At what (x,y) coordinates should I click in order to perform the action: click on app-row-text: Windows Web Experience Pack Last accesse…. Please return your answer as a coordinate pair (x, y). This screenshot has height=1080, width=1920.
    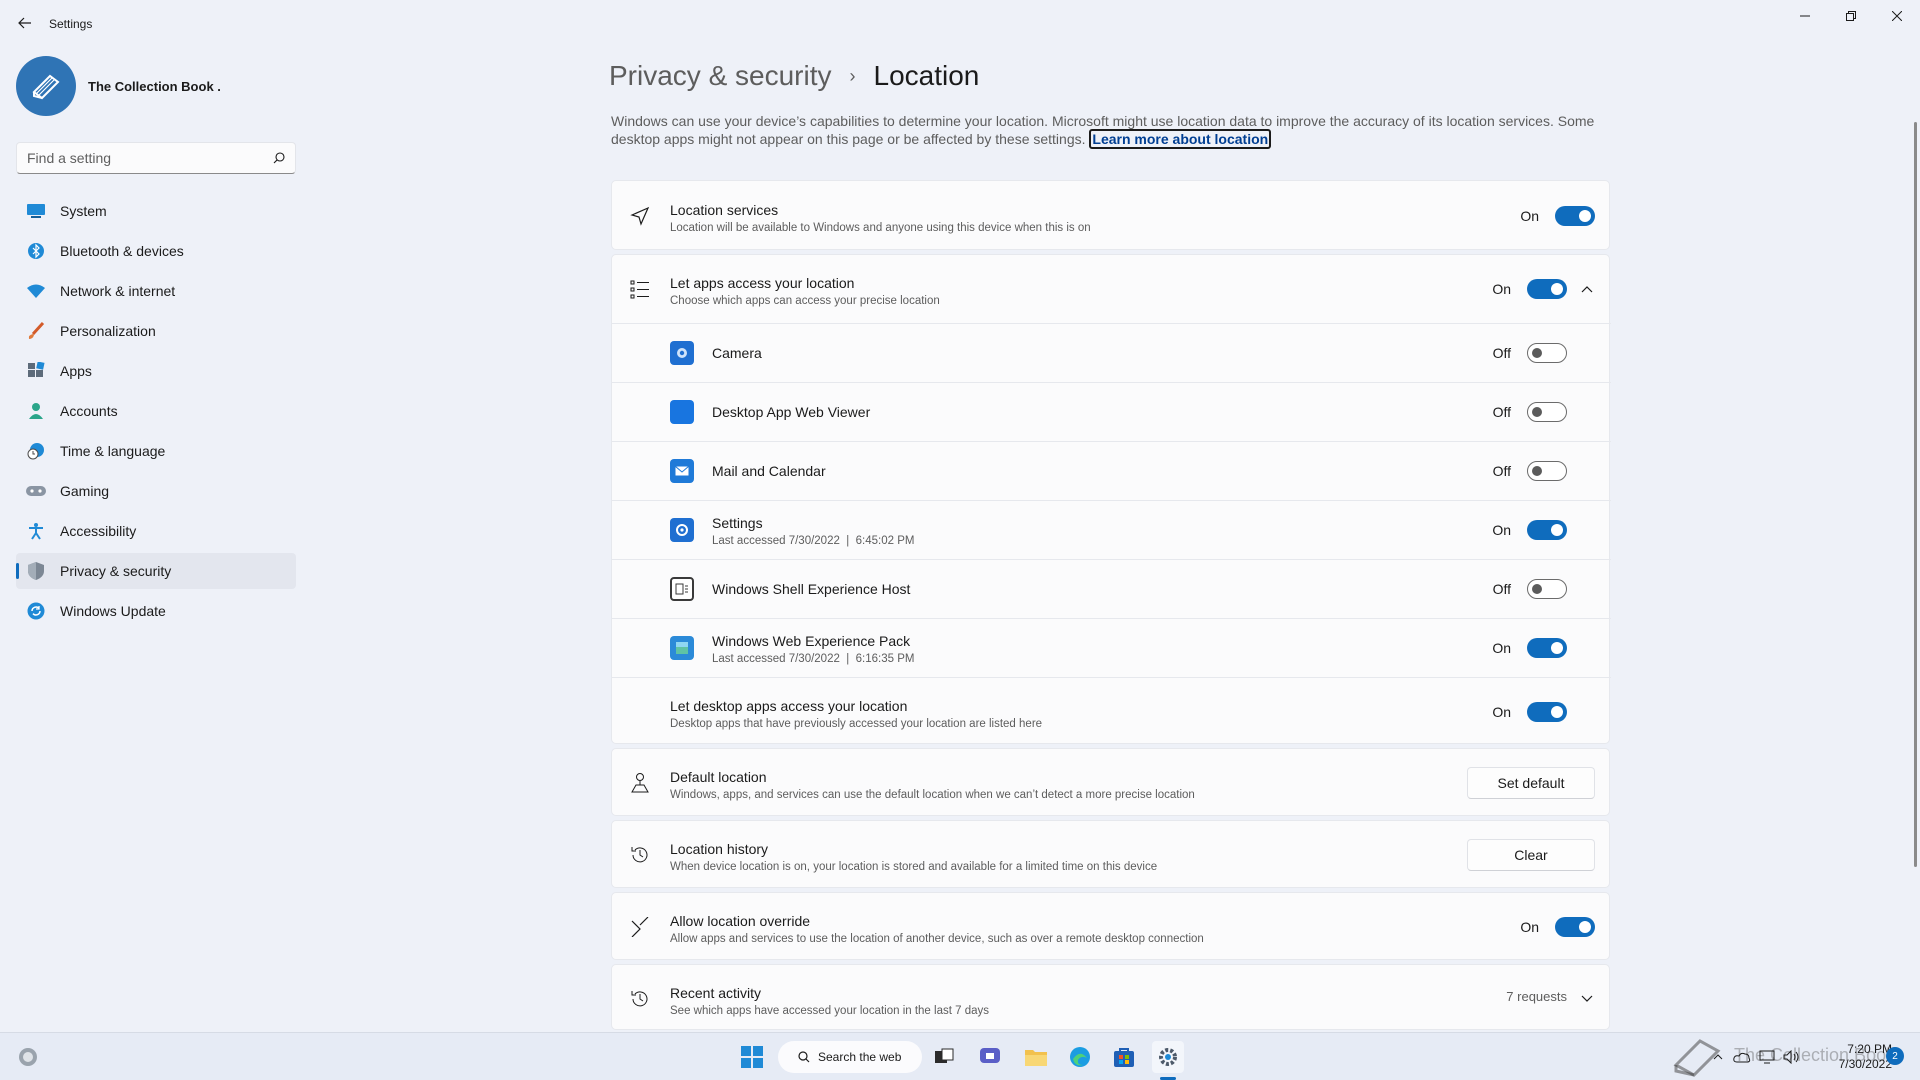
    Looking at the image, I should click on (813, 649).